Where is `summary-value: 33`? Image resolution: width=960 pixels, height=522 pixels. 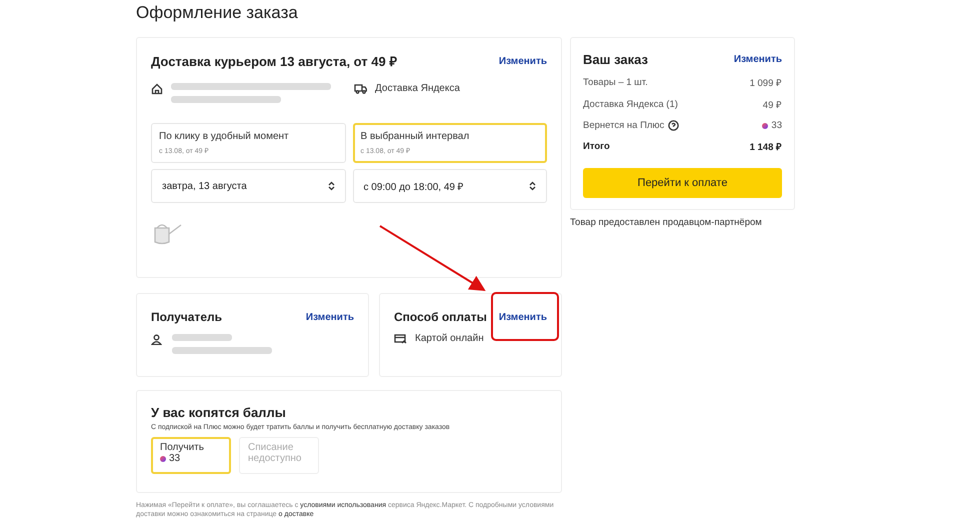 summary-value: 33 is located at coordinates (776, 125).